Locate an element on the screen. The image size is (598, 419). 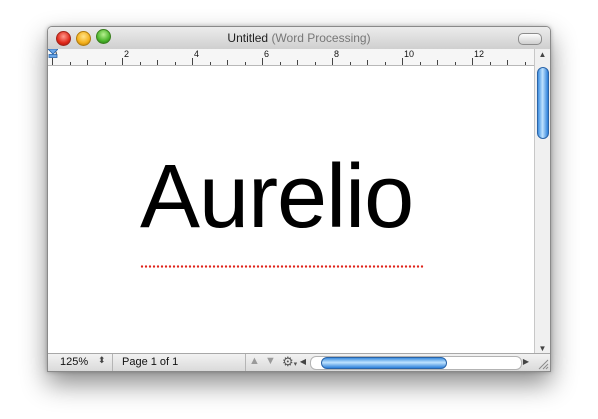
arrow-right-icon: ▶ is located at coordinates (526, 361).